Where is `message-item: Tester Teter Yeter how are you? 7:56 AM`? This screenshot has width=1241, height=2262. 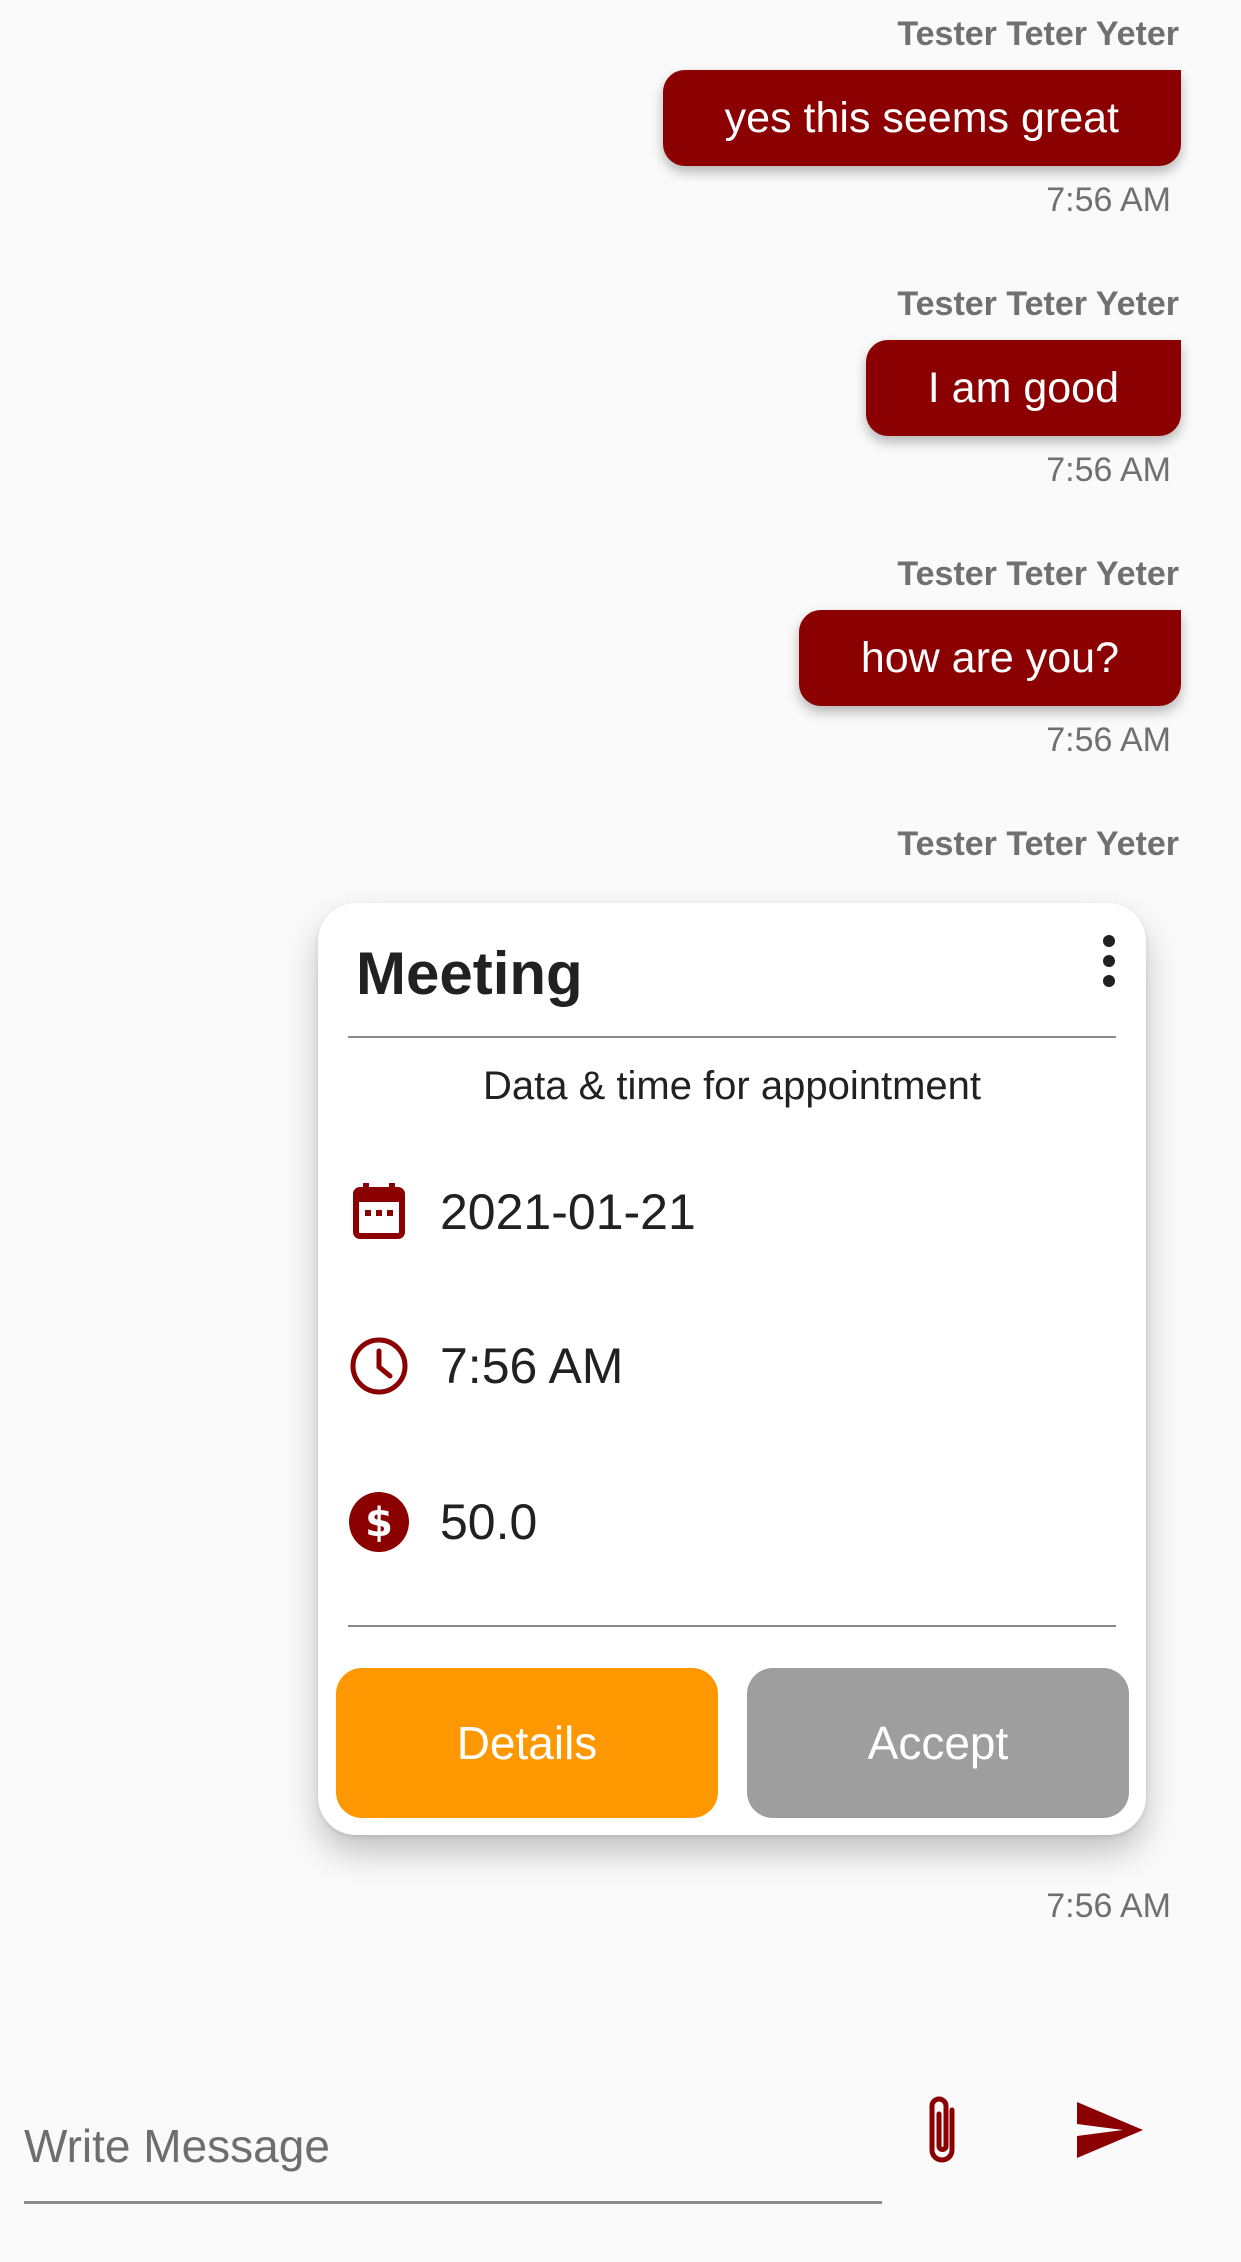
message-item: Tester Teter Yeter how are you? 7:56 AM is located at coordinates (989, 657).